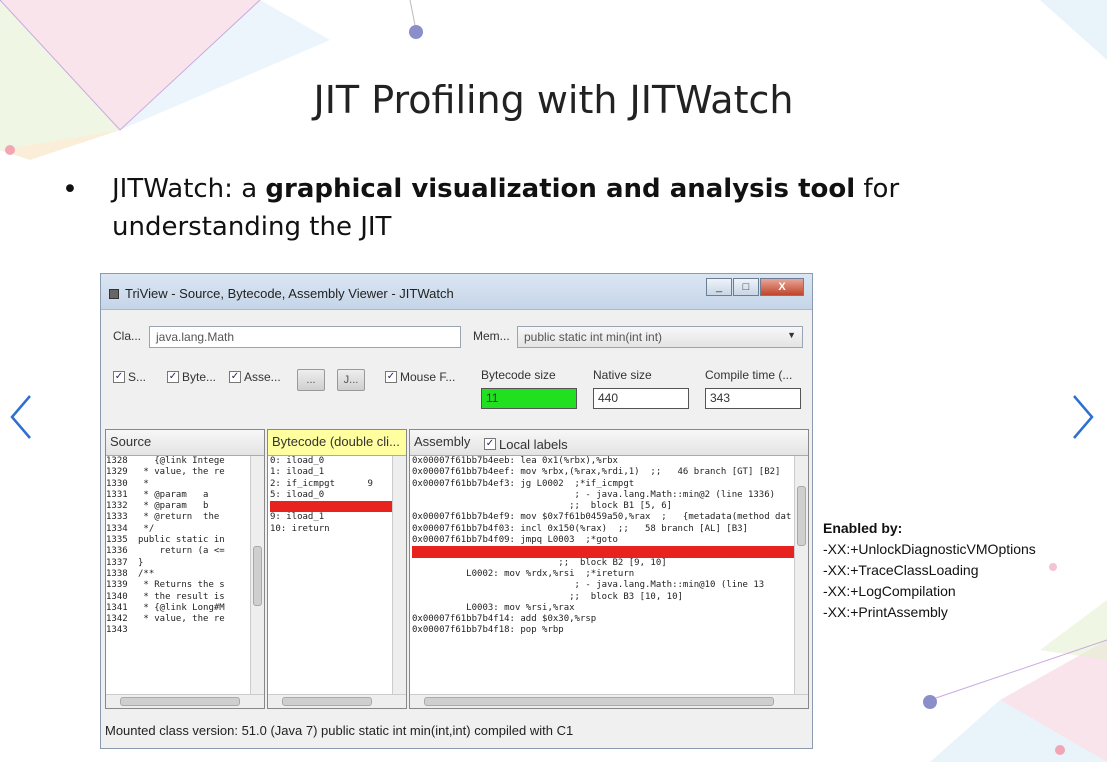  What do you see at coordinates (603, 495) in the screenshot?
I see `assembly-line: ; - java.lang.Math::min@2 (line 1336)` at bounding box center [603, 495].